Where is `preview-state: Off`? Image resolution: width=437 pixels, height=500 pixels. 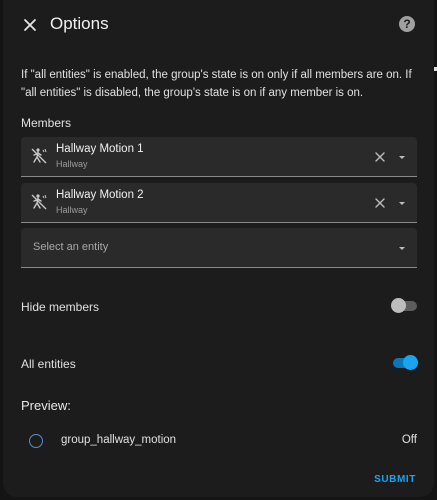 preview-state: Off is located at coordinates (409, 440).